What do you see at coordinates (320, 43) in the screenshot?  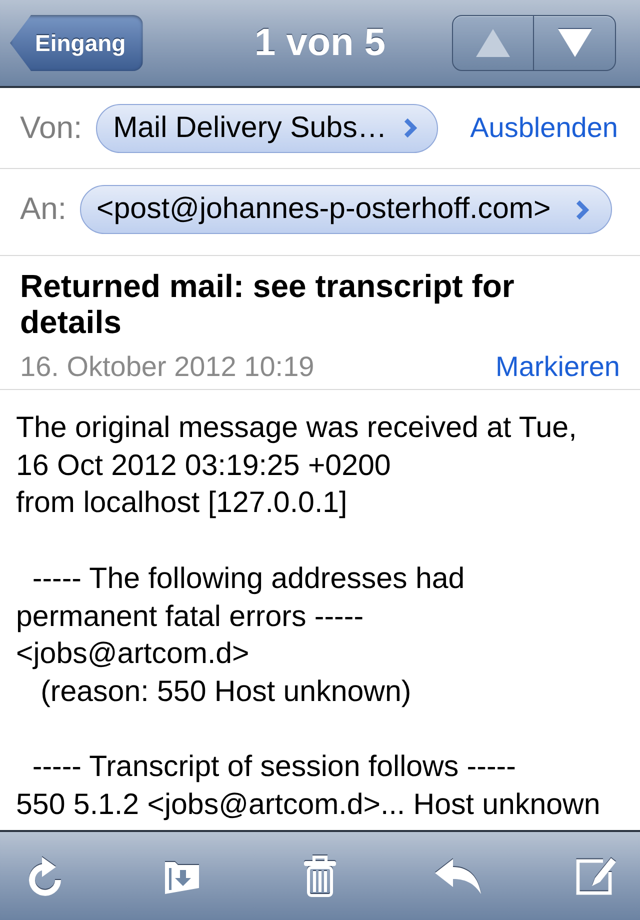 I see `nav-title: 1 von 5` at bounding box center [320, 43].